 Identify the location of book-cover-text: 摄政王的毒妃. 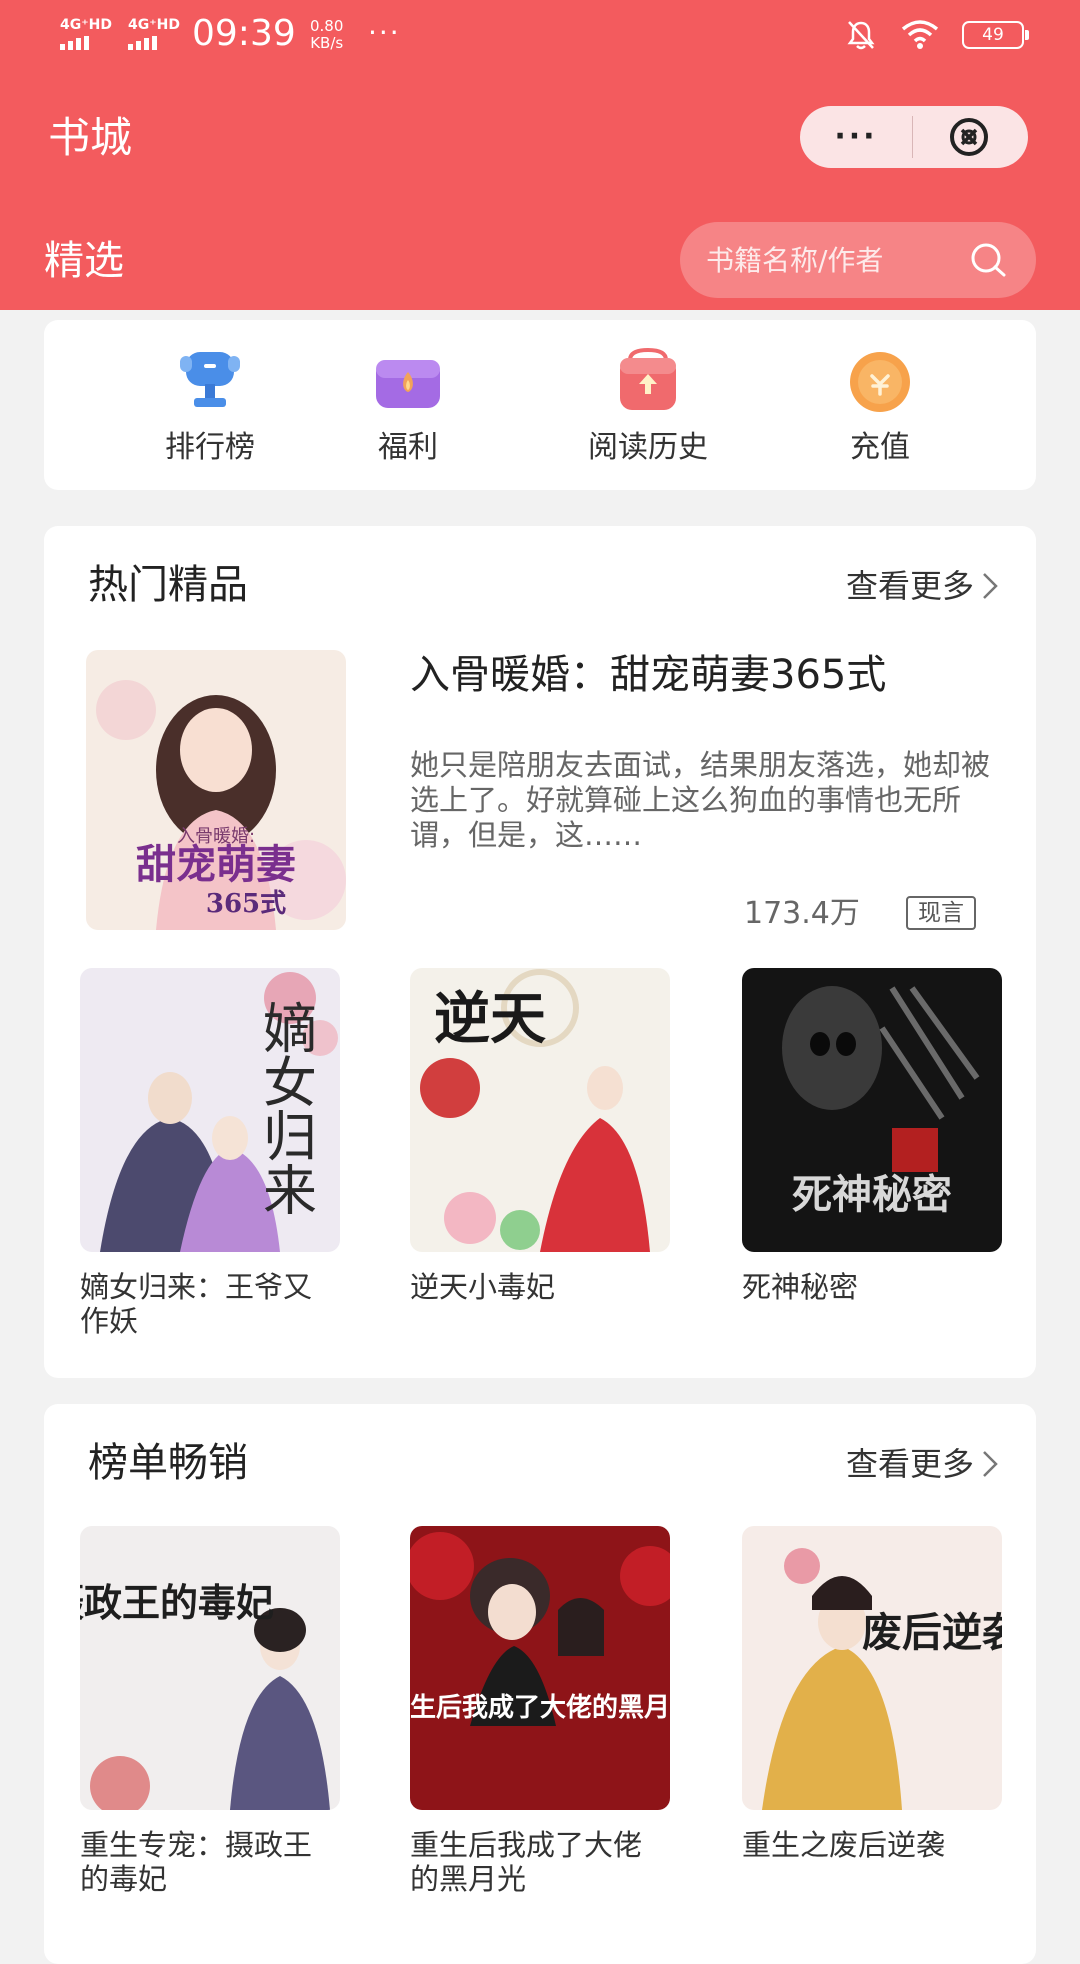
(177, 1602).